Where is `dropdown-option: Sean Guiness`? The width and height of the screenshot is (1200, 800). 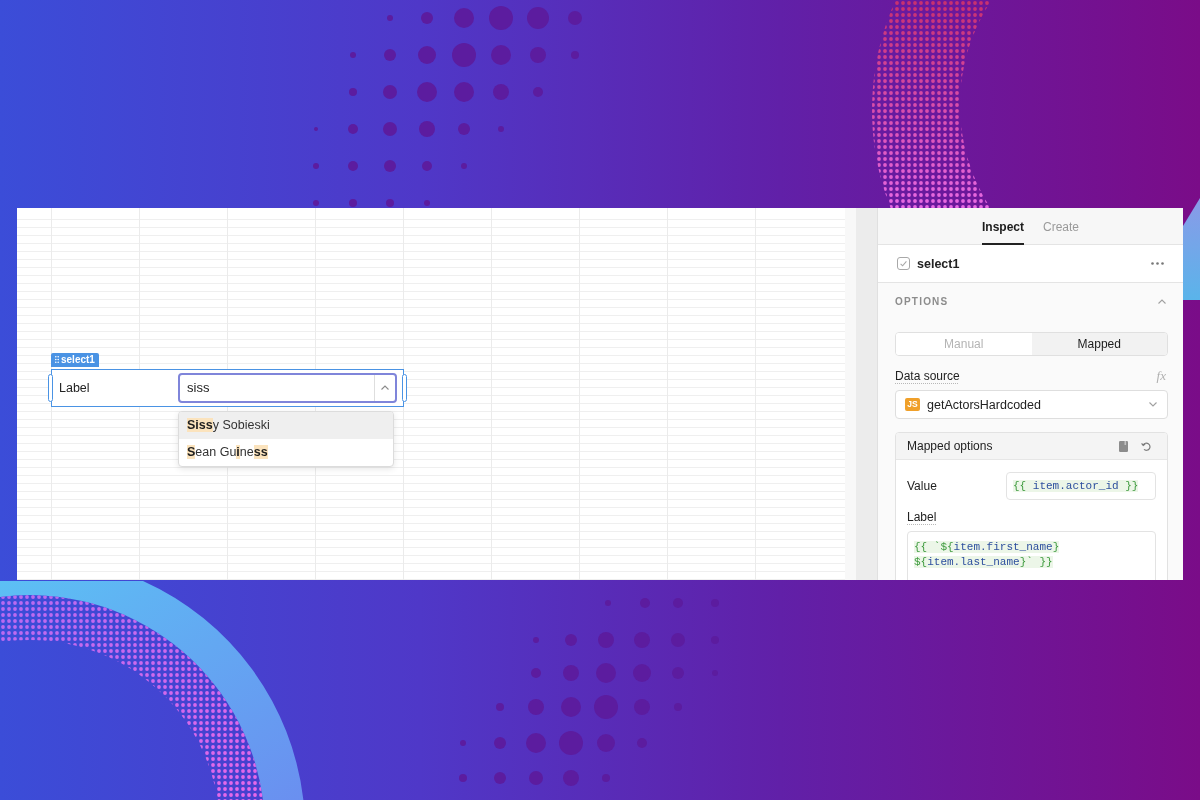 dropdown-option: Sean Guiness is located at coordinates (286, 452).